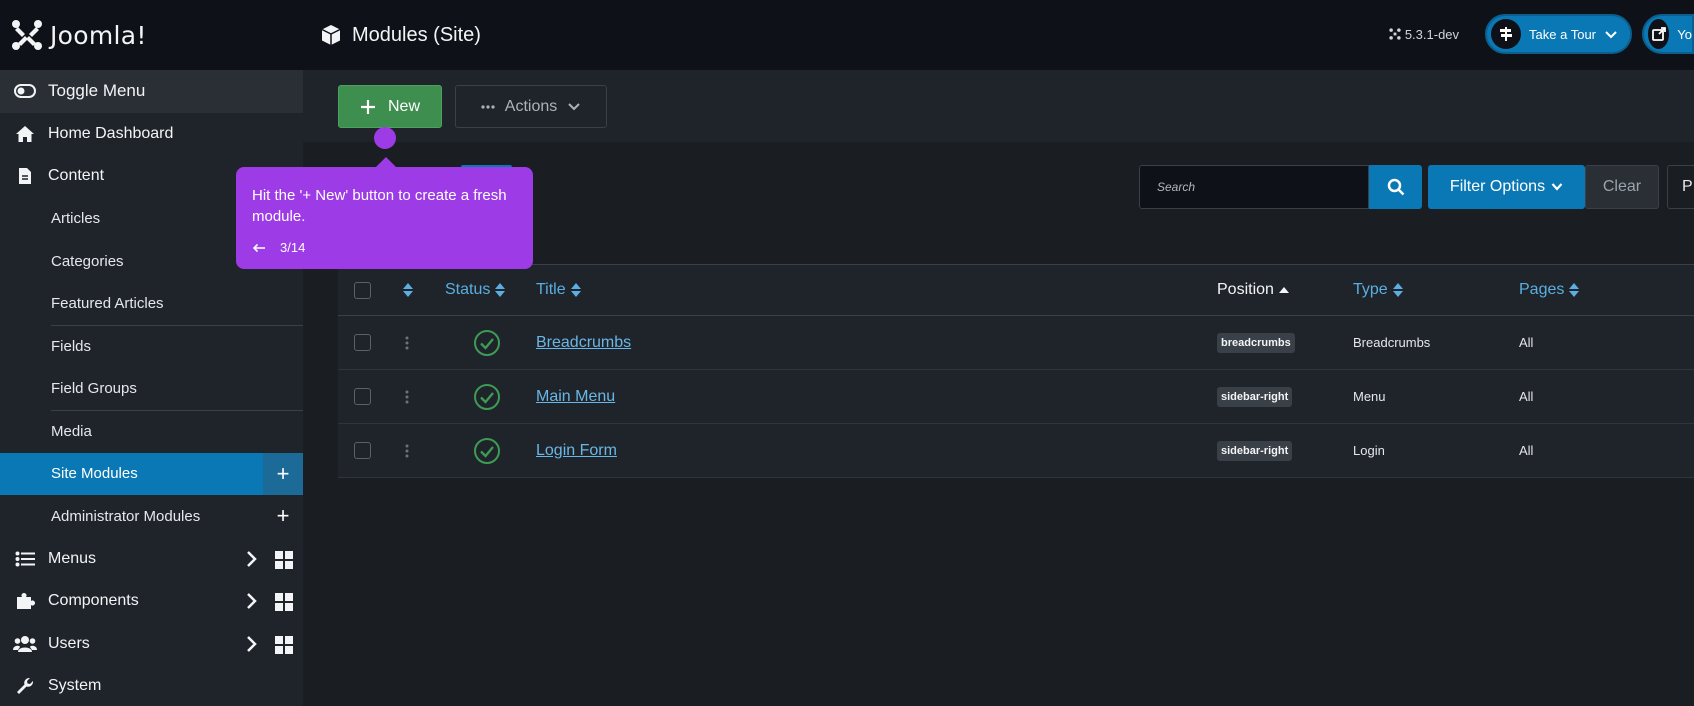 Image resolution: width=1694 pixels, height=706 pixels. I want to click on table-row: Breadcrumbs breadcrumbs Breadcrumbs All, so click(1016, 343).